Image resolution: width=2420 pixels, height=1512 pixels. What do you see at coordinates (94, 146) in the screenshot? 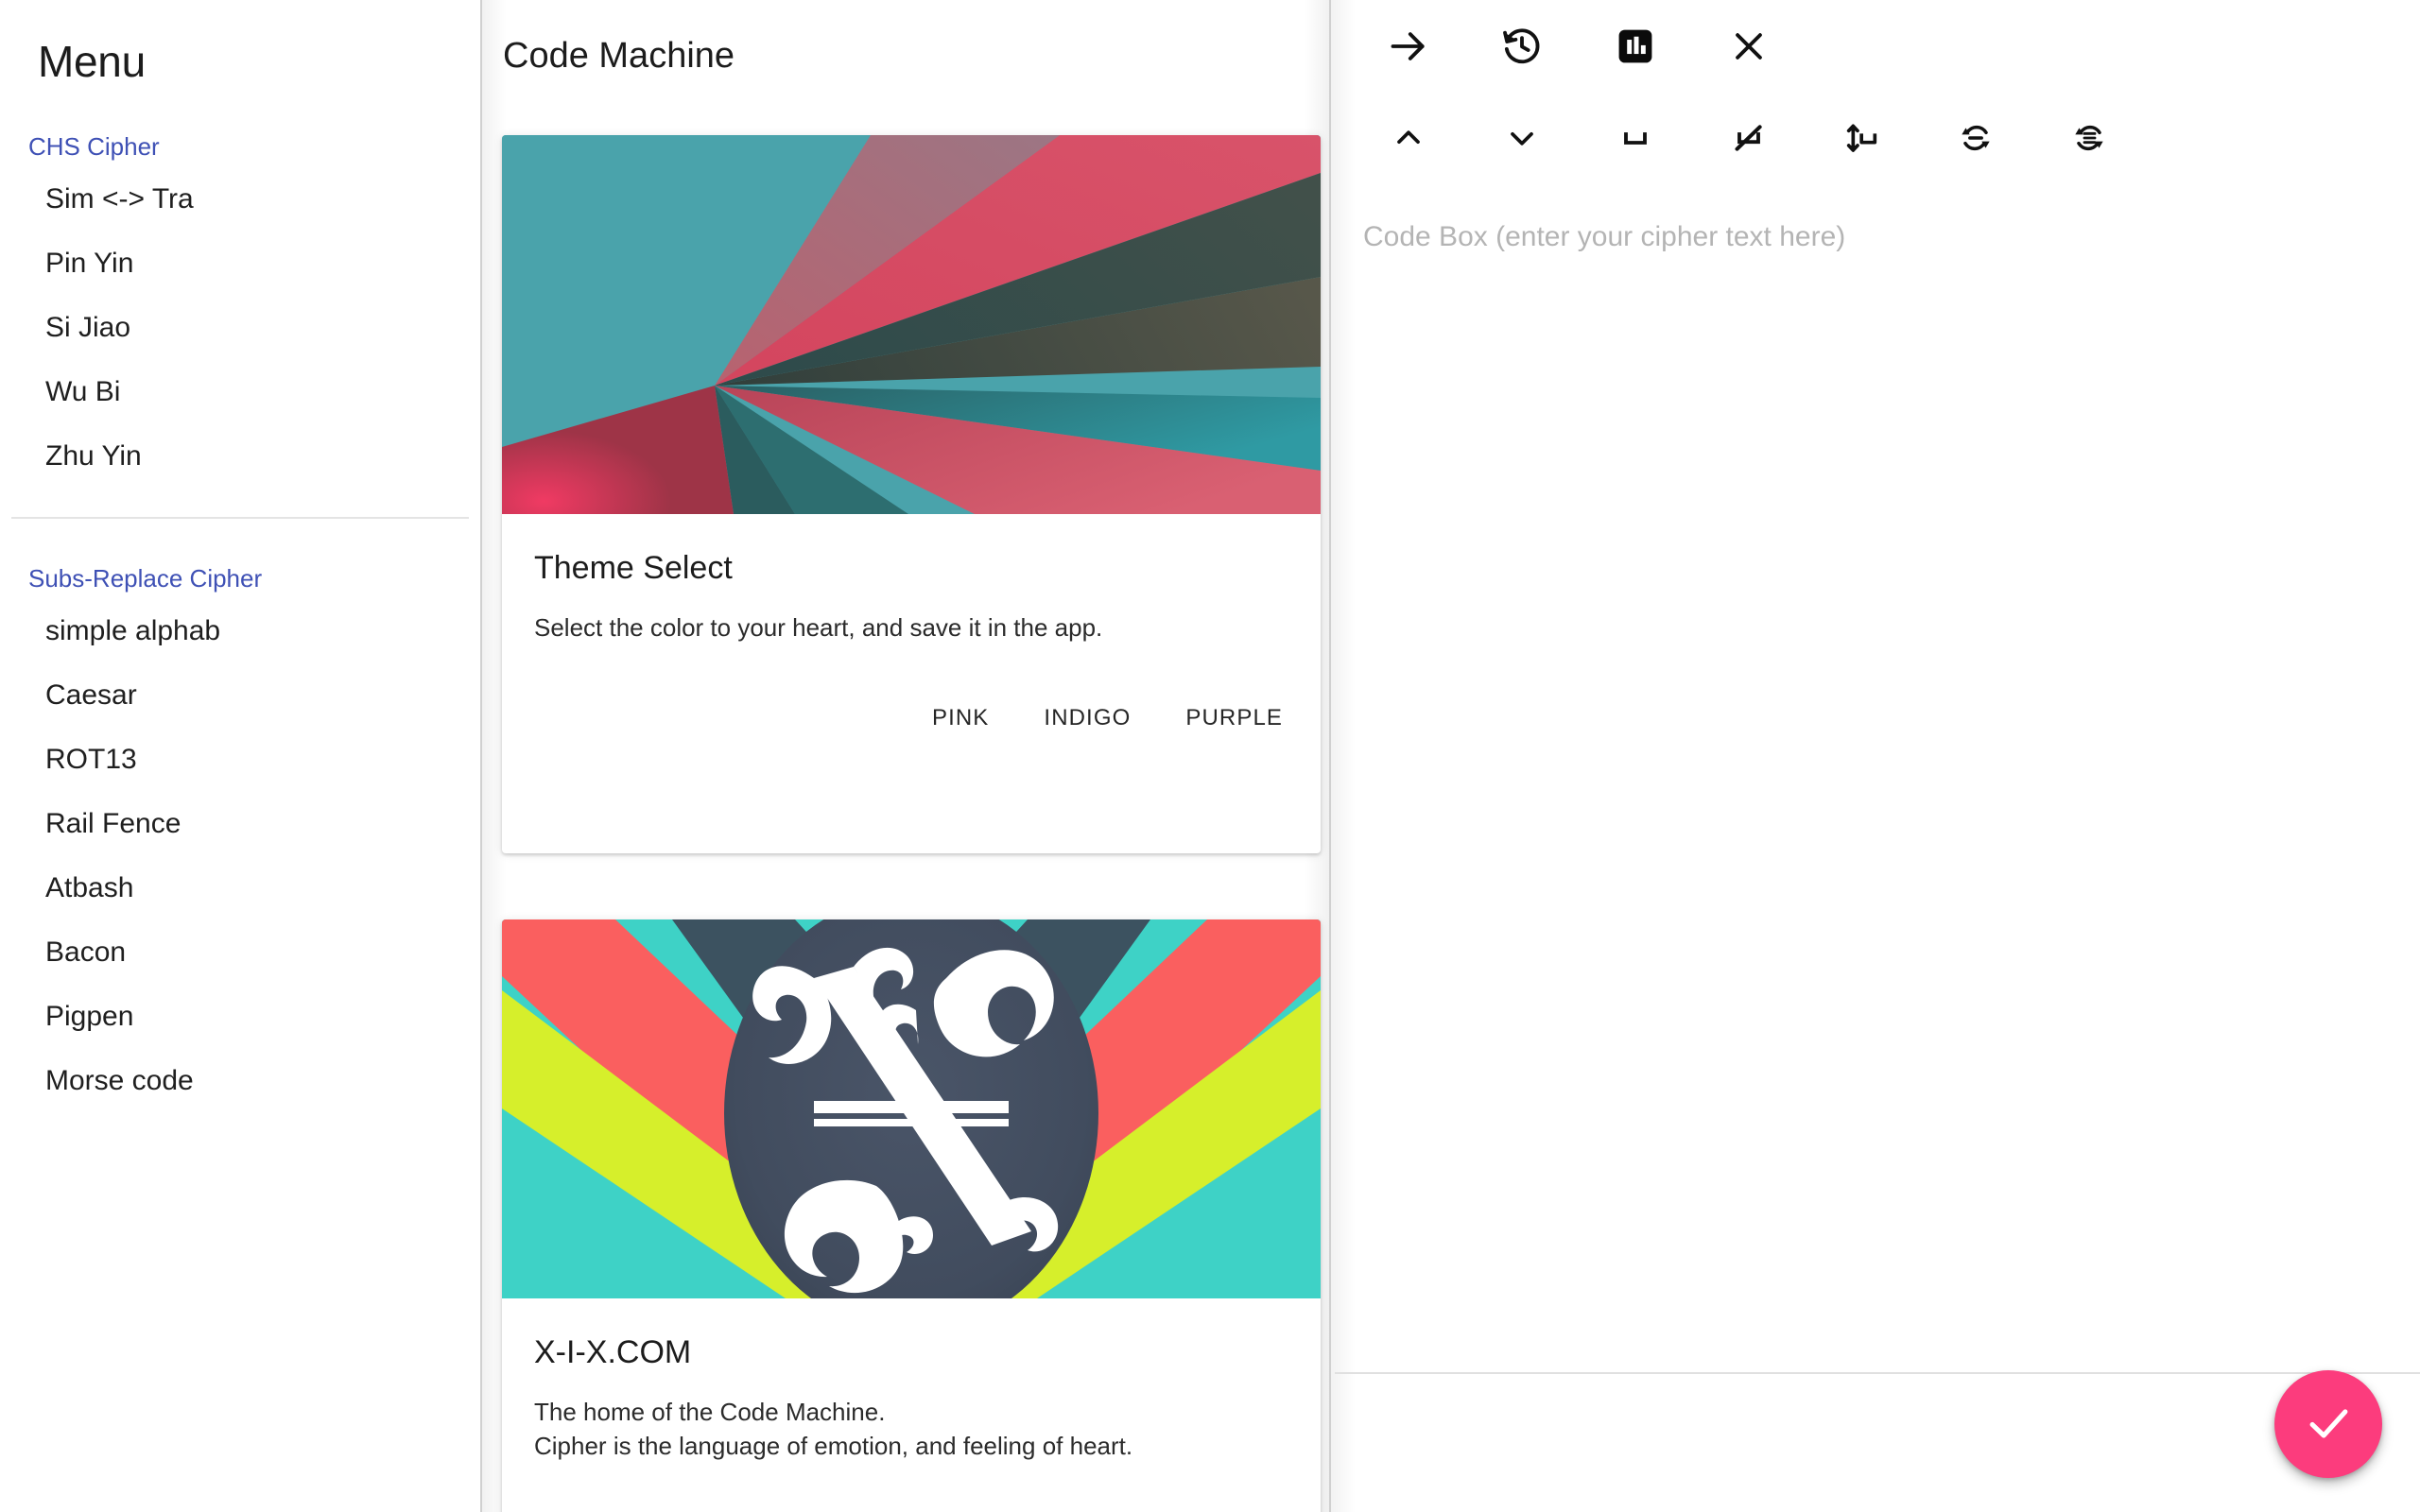
I see `sidebar-section-header-chs: CHS Cipher` at bounding box center [94, 146].